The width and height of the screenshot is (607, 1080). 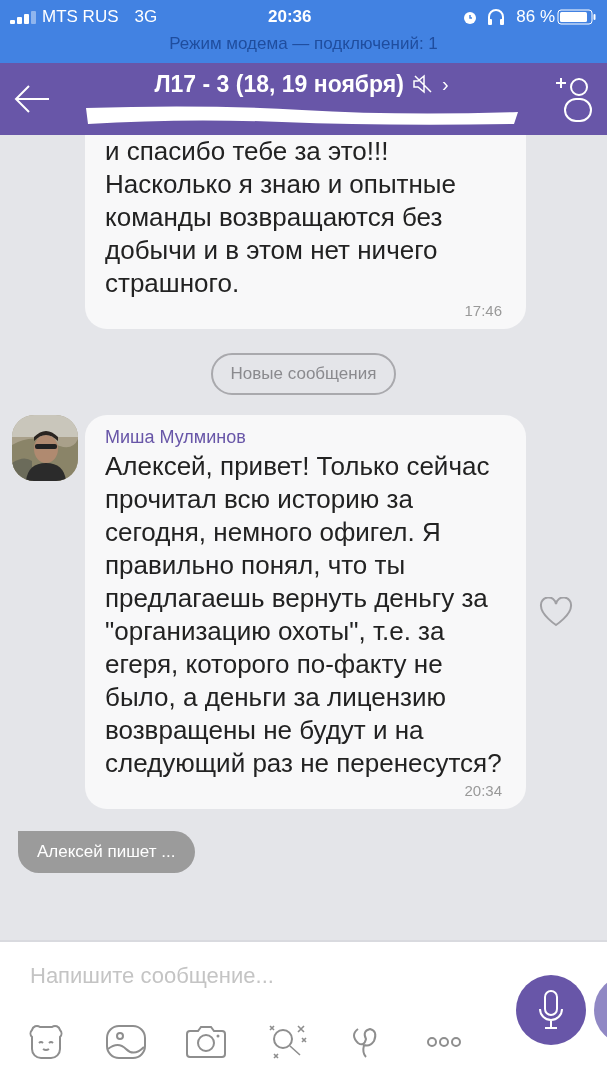 I want to click on headphones-icon, so click(x=496, y=17).